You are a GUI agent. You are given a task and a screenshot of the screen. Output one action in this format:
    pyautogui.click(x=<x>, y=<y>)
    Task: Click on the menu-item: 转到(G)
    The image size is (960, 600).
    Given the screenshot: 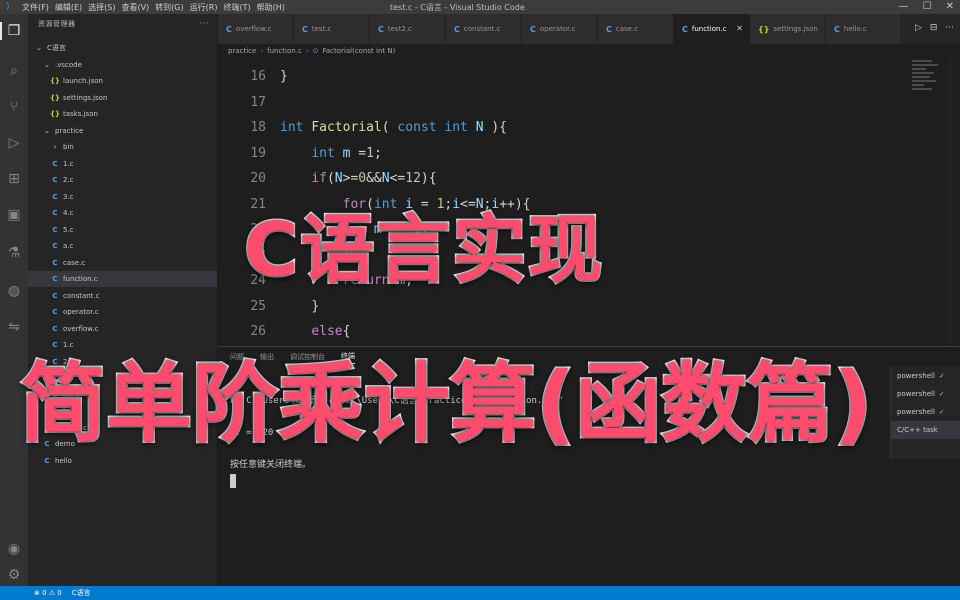 What is the action you would take?
    pyautogui.click(x=169, y=7)
    